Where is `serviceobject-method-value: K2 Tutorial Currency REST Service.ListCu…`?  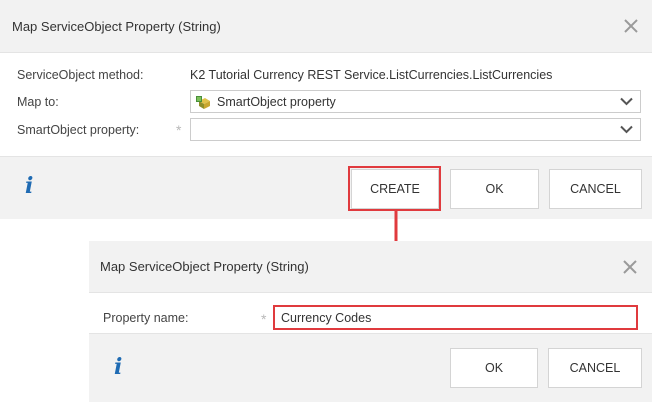
serviceobject-method-value: K2 Tutorial Currency REST Service.ListCu… is located at coordinates (371, 75).